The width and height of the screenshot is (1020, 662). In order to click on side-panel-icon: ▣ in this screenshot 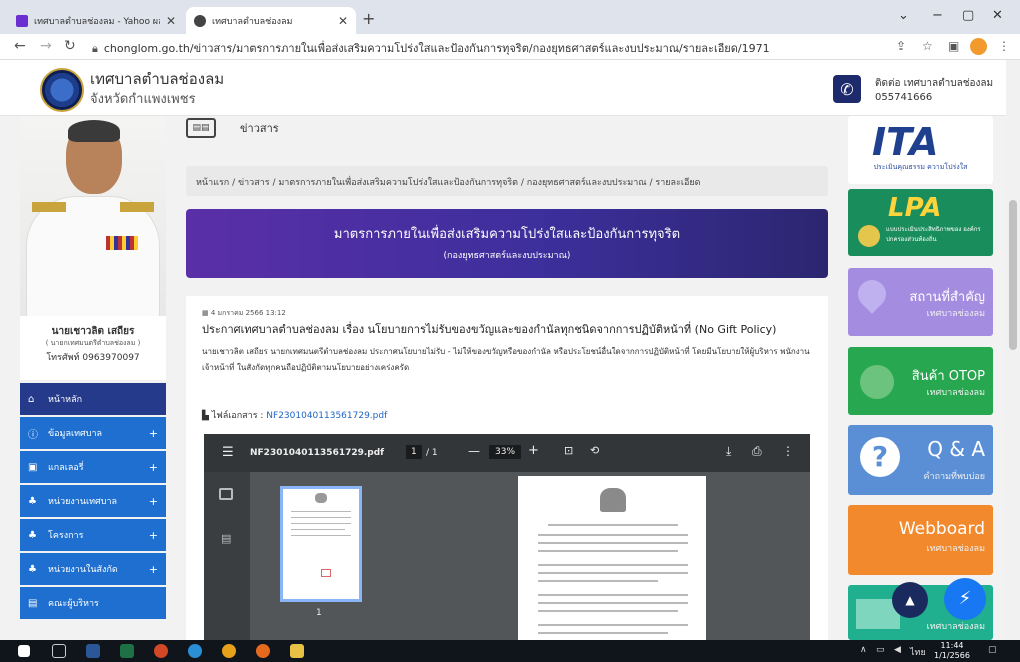, I will do `click(953, 46)`.